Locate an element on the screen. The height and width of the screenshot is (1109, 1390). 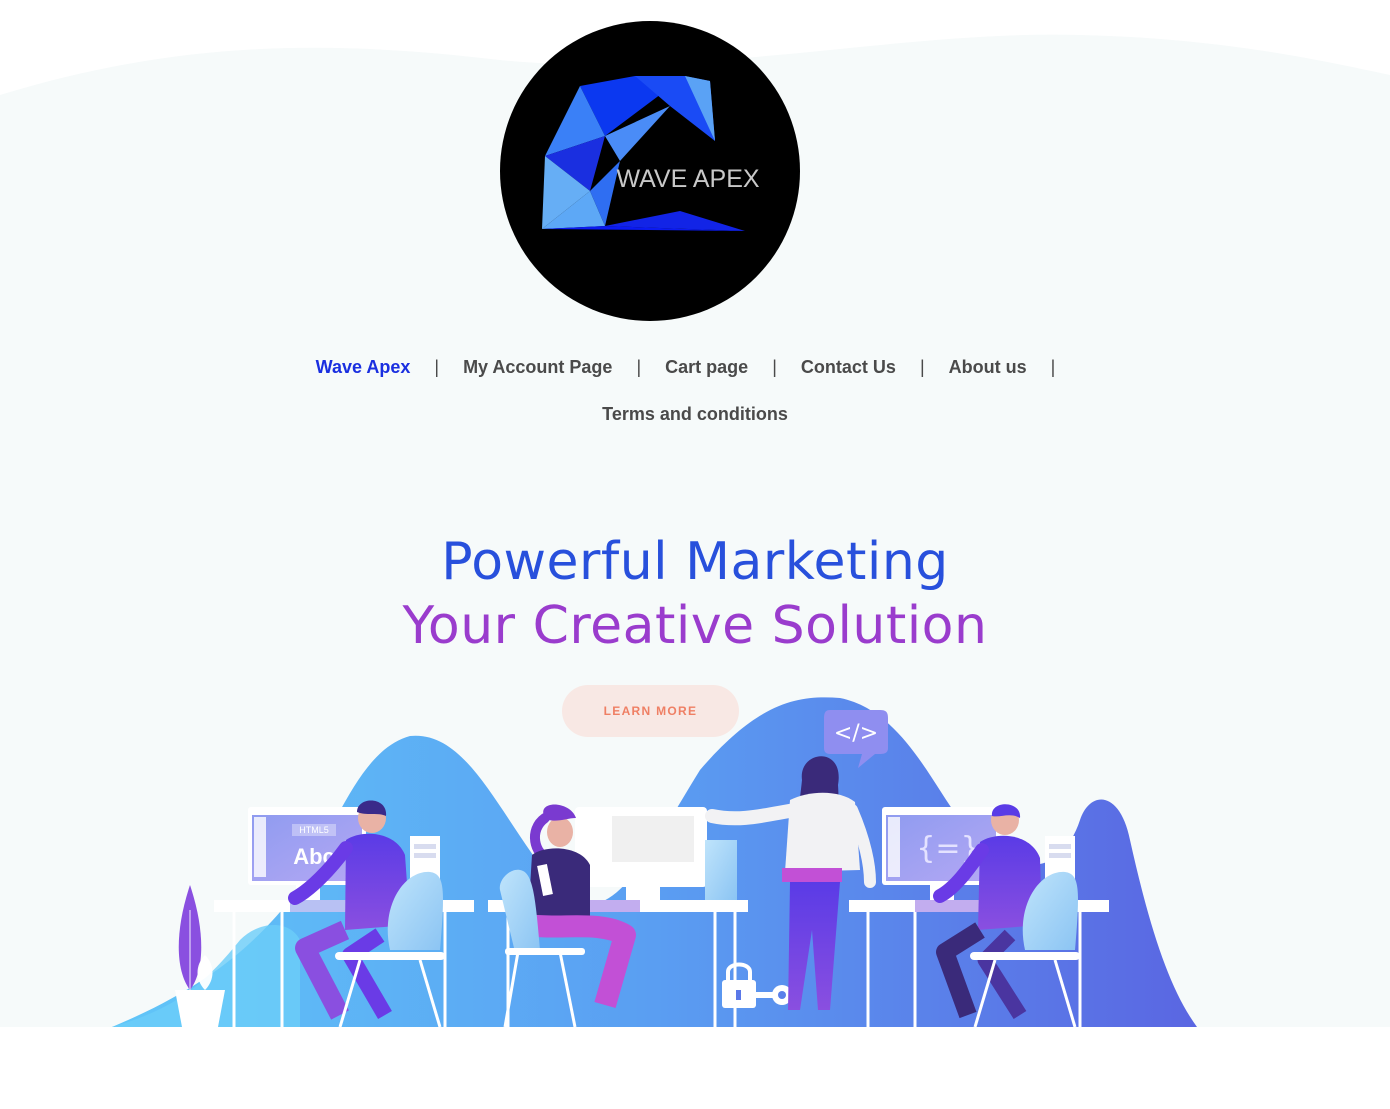
nav-item-wave-apex: Wave Apex is located at coordinates (363, 367).